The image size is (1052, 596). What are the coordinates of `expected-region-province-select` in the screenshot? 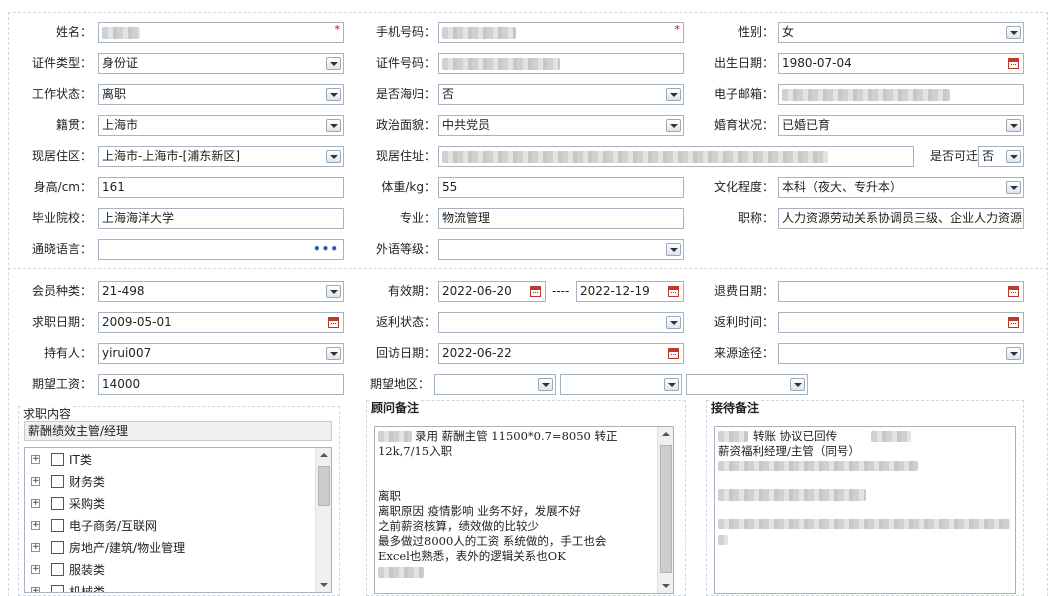 It's located at (495, 384).